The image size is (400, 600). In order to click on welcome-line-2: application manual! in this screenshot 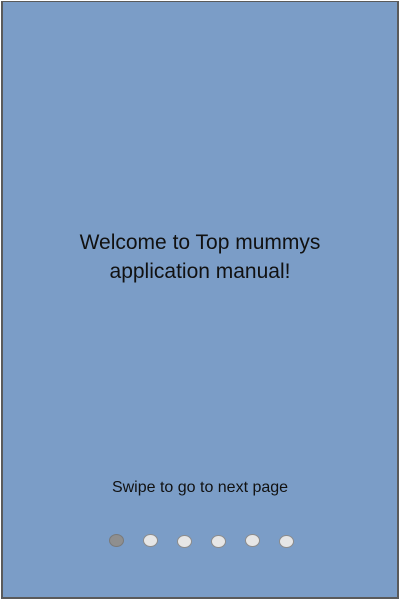, I will do `click(200, 271)`.